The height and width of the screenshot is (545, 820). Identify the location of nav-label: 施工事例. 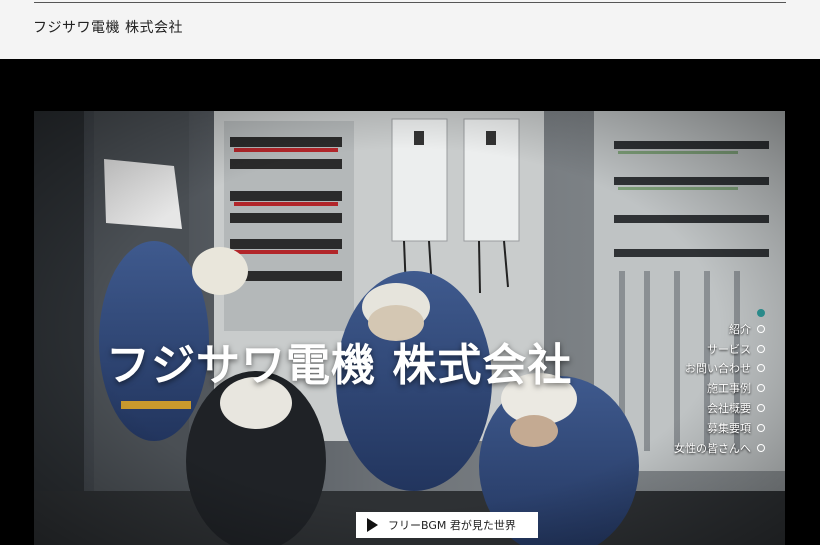
(729, 388).